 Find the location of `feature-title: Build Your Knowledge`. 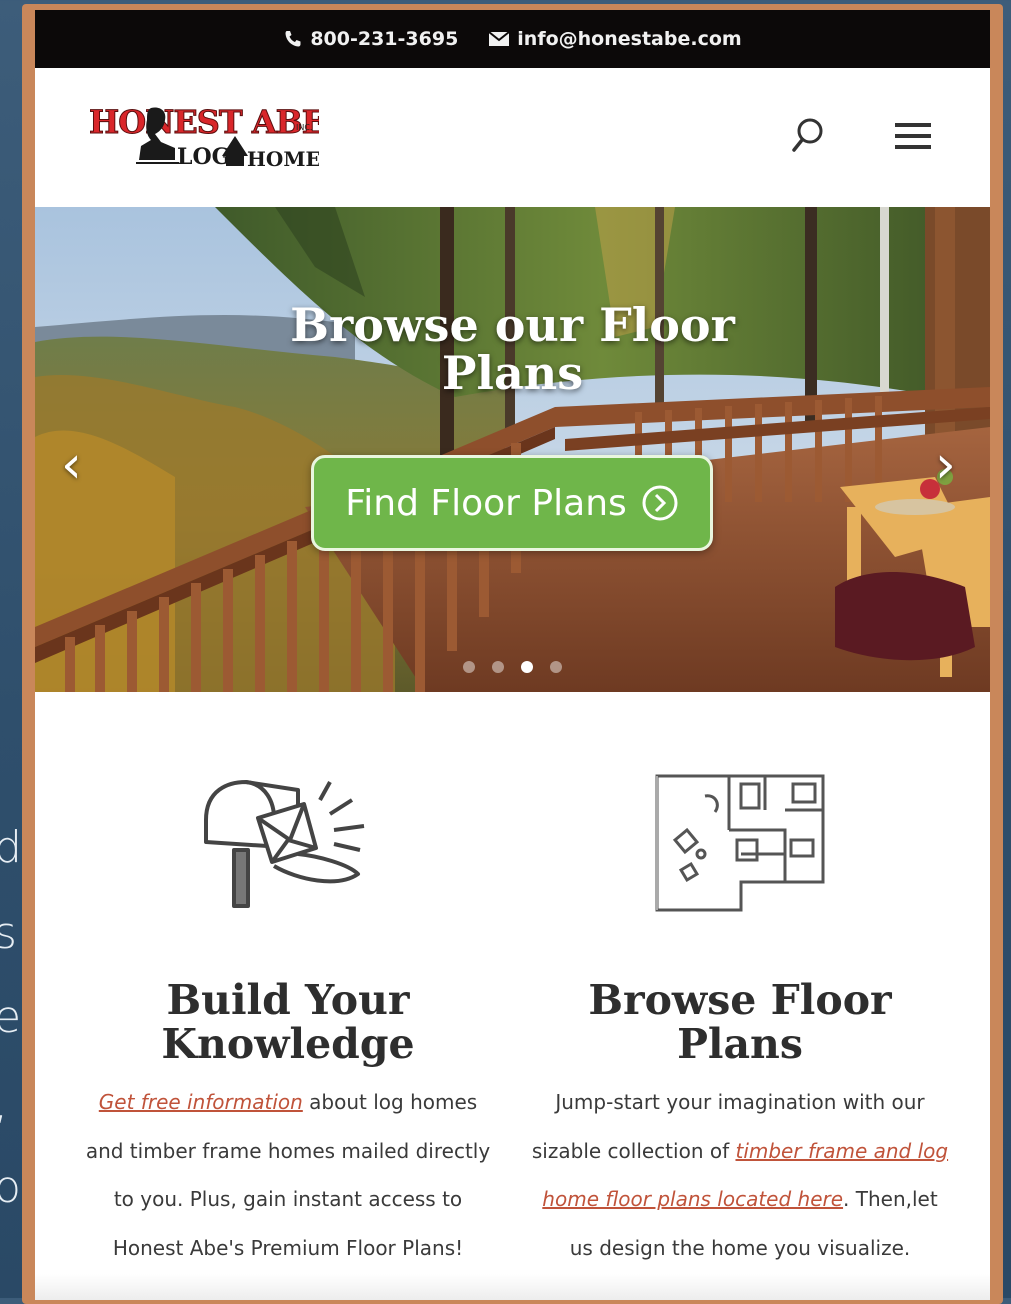

feature-title: Build Your Knowledge is located at coordinates (288, 1022).